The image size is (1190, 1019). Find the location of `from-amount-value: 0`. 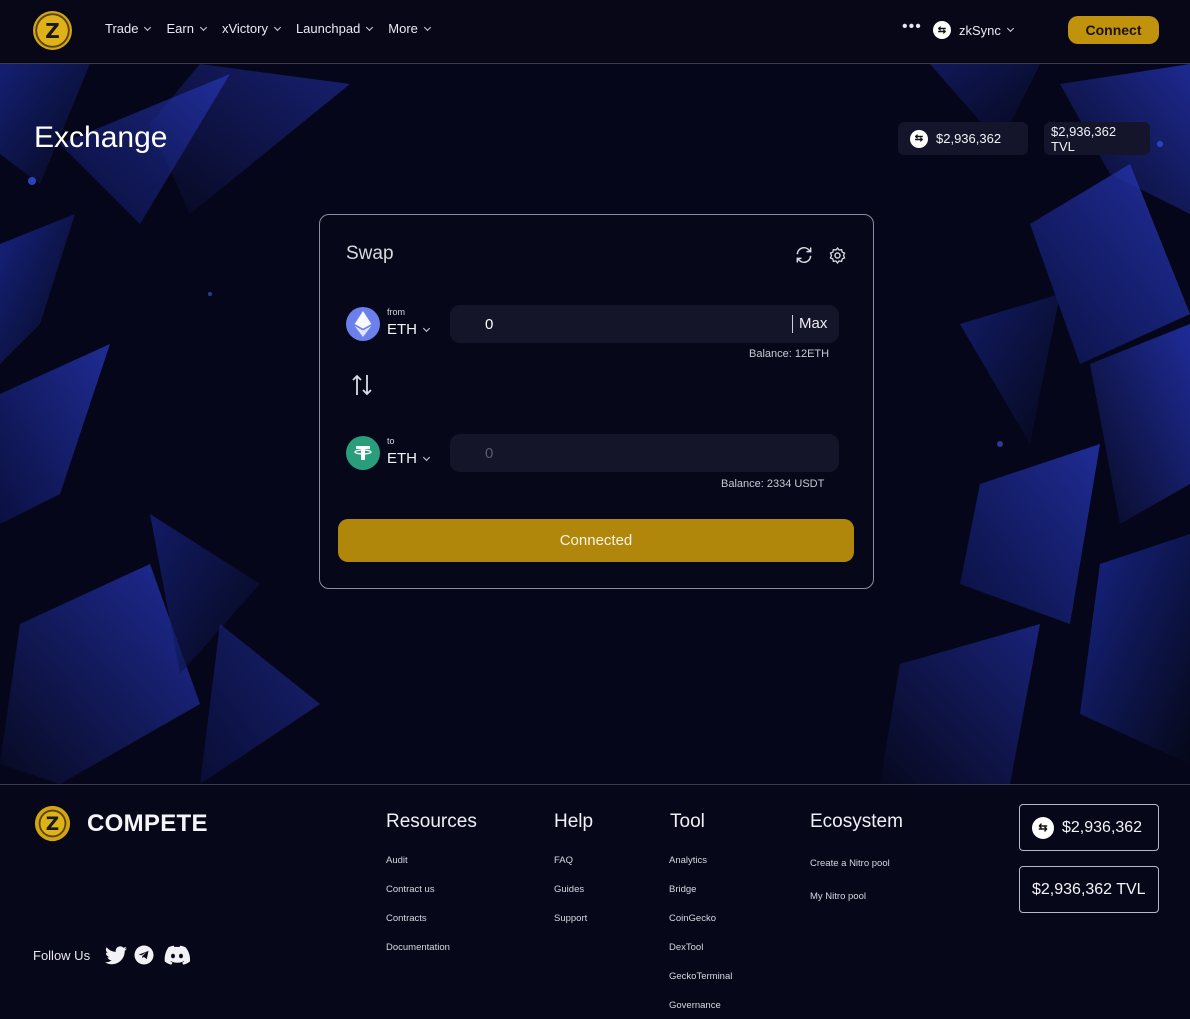

from-amount-value: 0 is located at coordinates (489, 324).